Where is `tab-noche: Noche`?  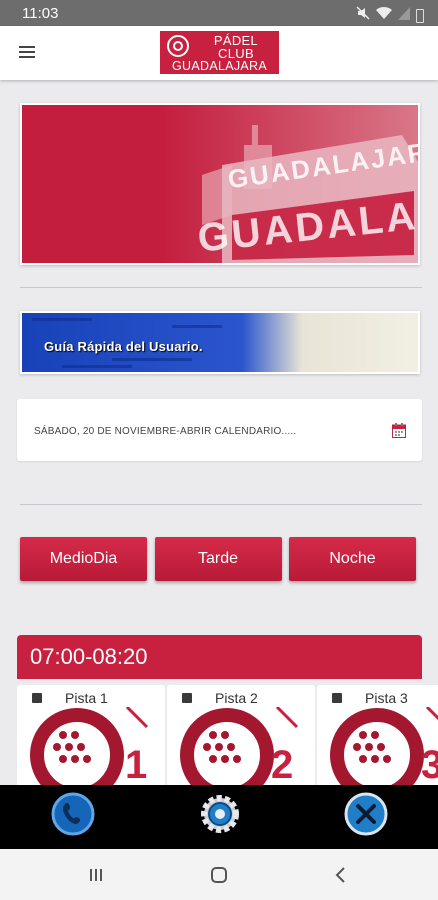
tab-noche: Noche is located at coordinates (352, 559).